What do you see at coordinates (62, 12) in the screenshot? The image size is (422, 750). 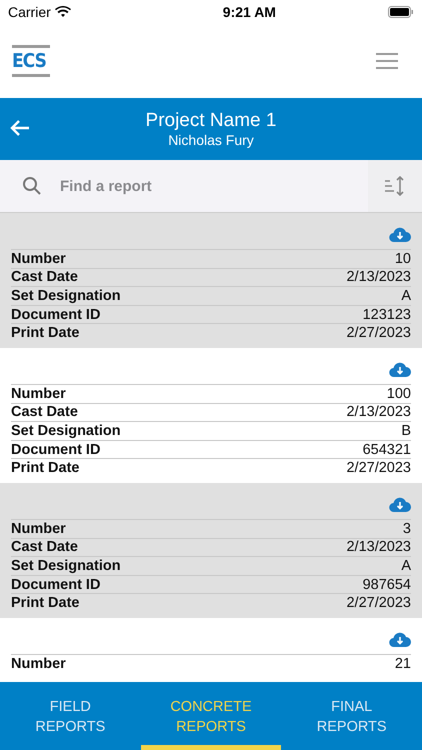 I see `wifi-icon` at bounding box center [62, 12].